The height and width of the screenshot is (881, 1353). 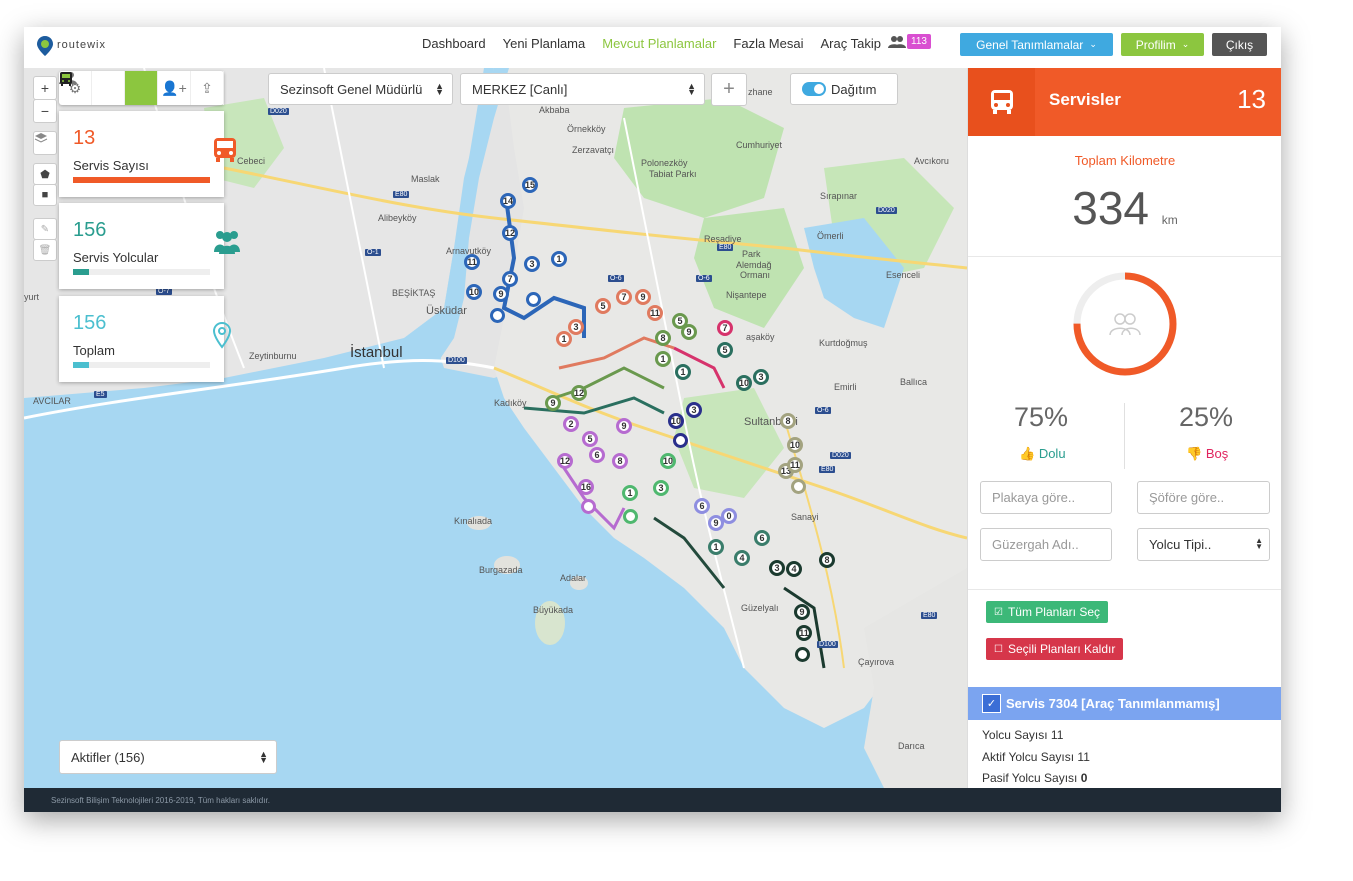 What do you see at coordinates (571, 424) in the screenshot?
I see `route-pin: 2` at bounding box center [571, 424].